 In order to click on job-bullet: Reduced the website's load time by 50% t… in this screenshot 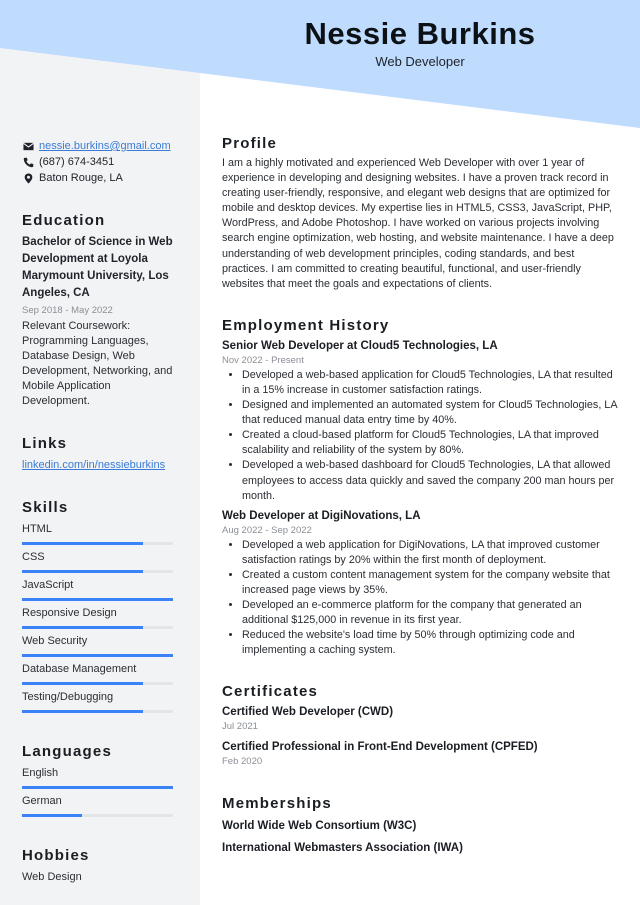, I will do `click(429, 643)`.